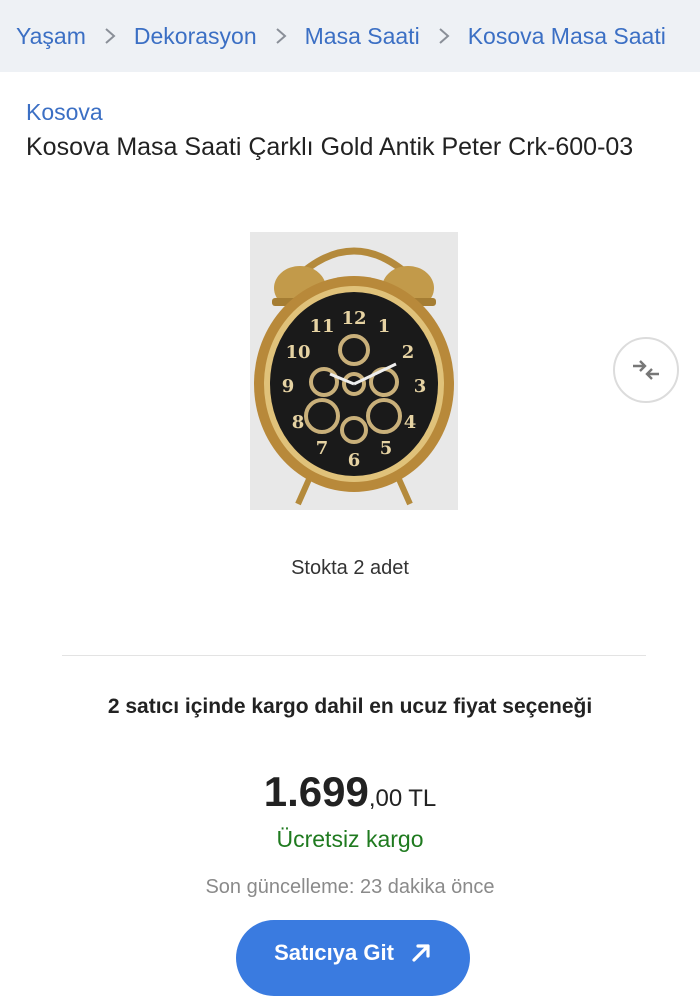 The image size is (700, 996). Describe the element at coordinates (354, 655) in the screenshot. I see `divider` at that location.